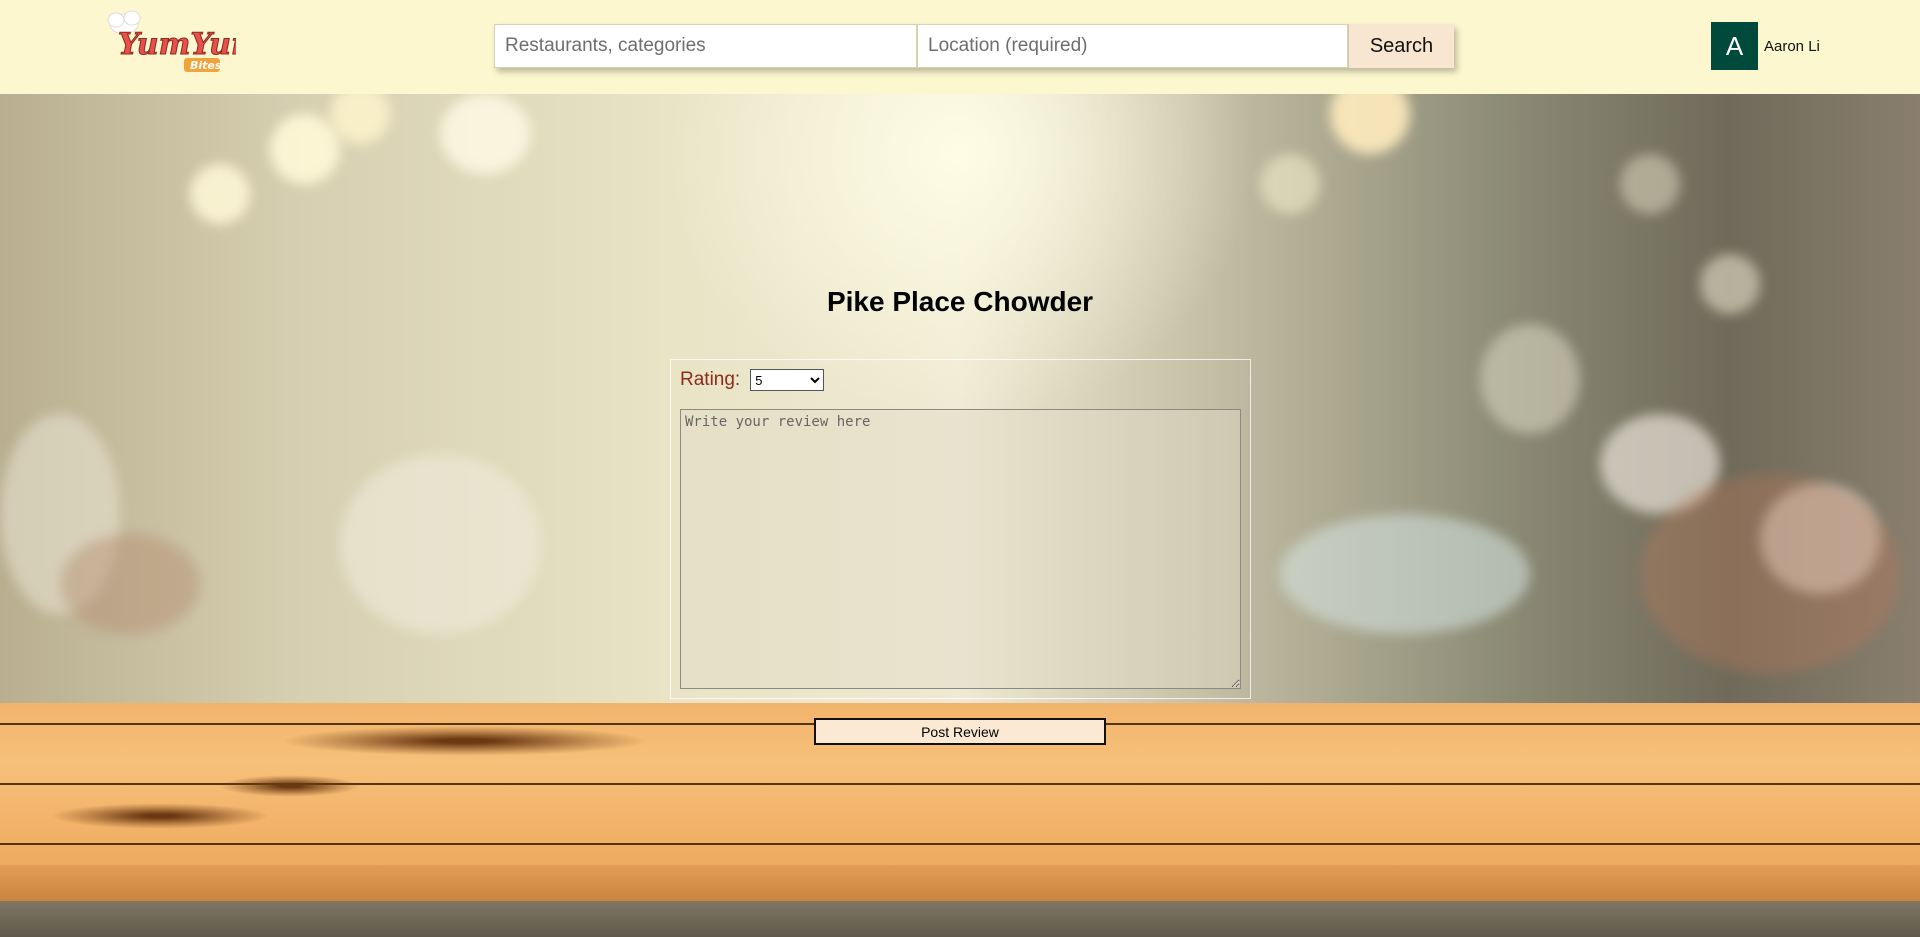 This screenshot has height=937, width=1920. I want to click on user-menu: A Aaron Li, so click(1765, 46).